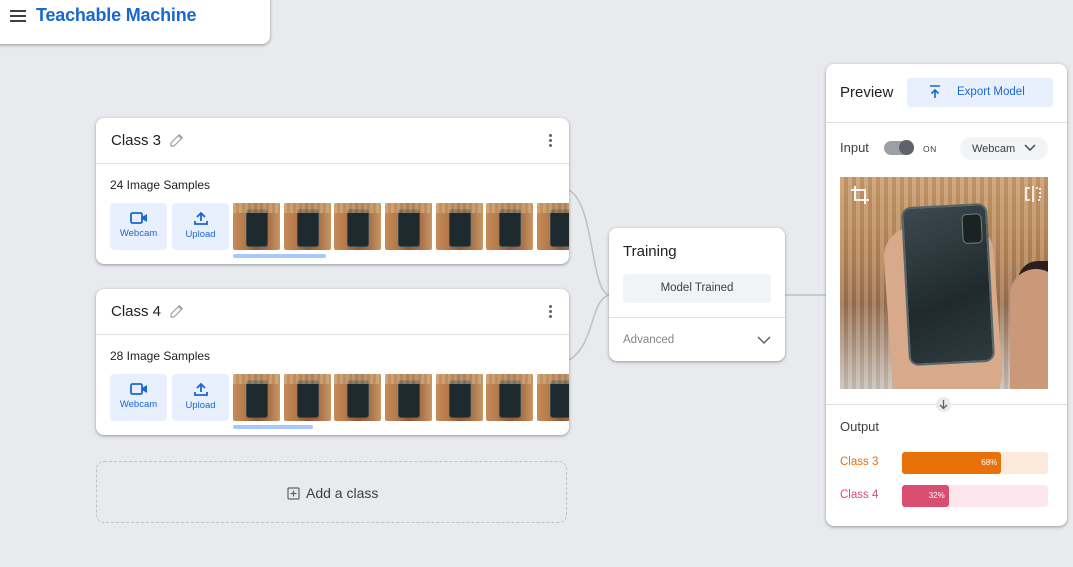 This screenshot has width=1073, height=567. Describe the element at coordinates (332, 191) in the screenshot. I see `class-card-3: Class 3 24 Image Samples Webcam Upload` at that location.